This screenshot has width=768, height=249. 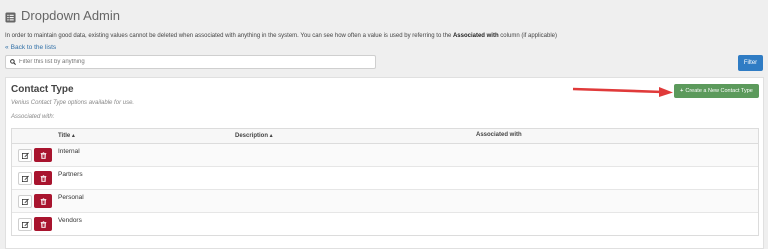 I want to click on double-chevron-left-icon: «, so click(x=7, y=47).